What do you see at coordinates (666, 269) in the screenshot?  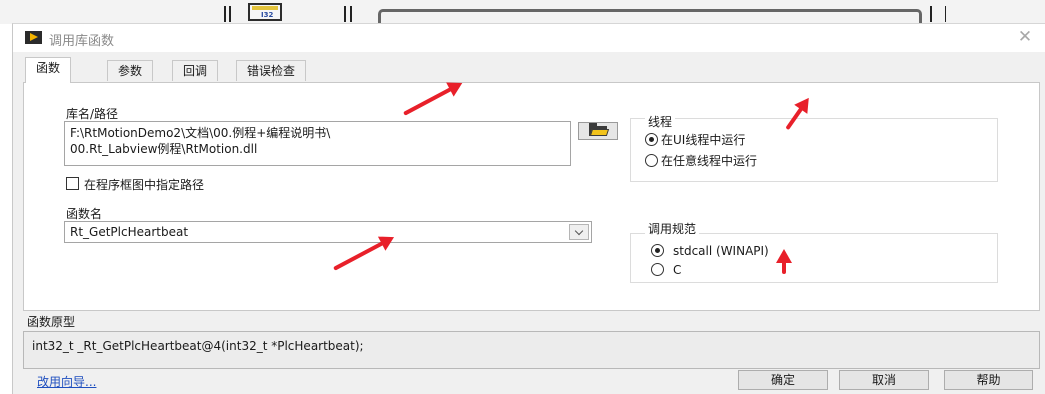 I see `convention-option-c: C` at bounding box center [666, 269].